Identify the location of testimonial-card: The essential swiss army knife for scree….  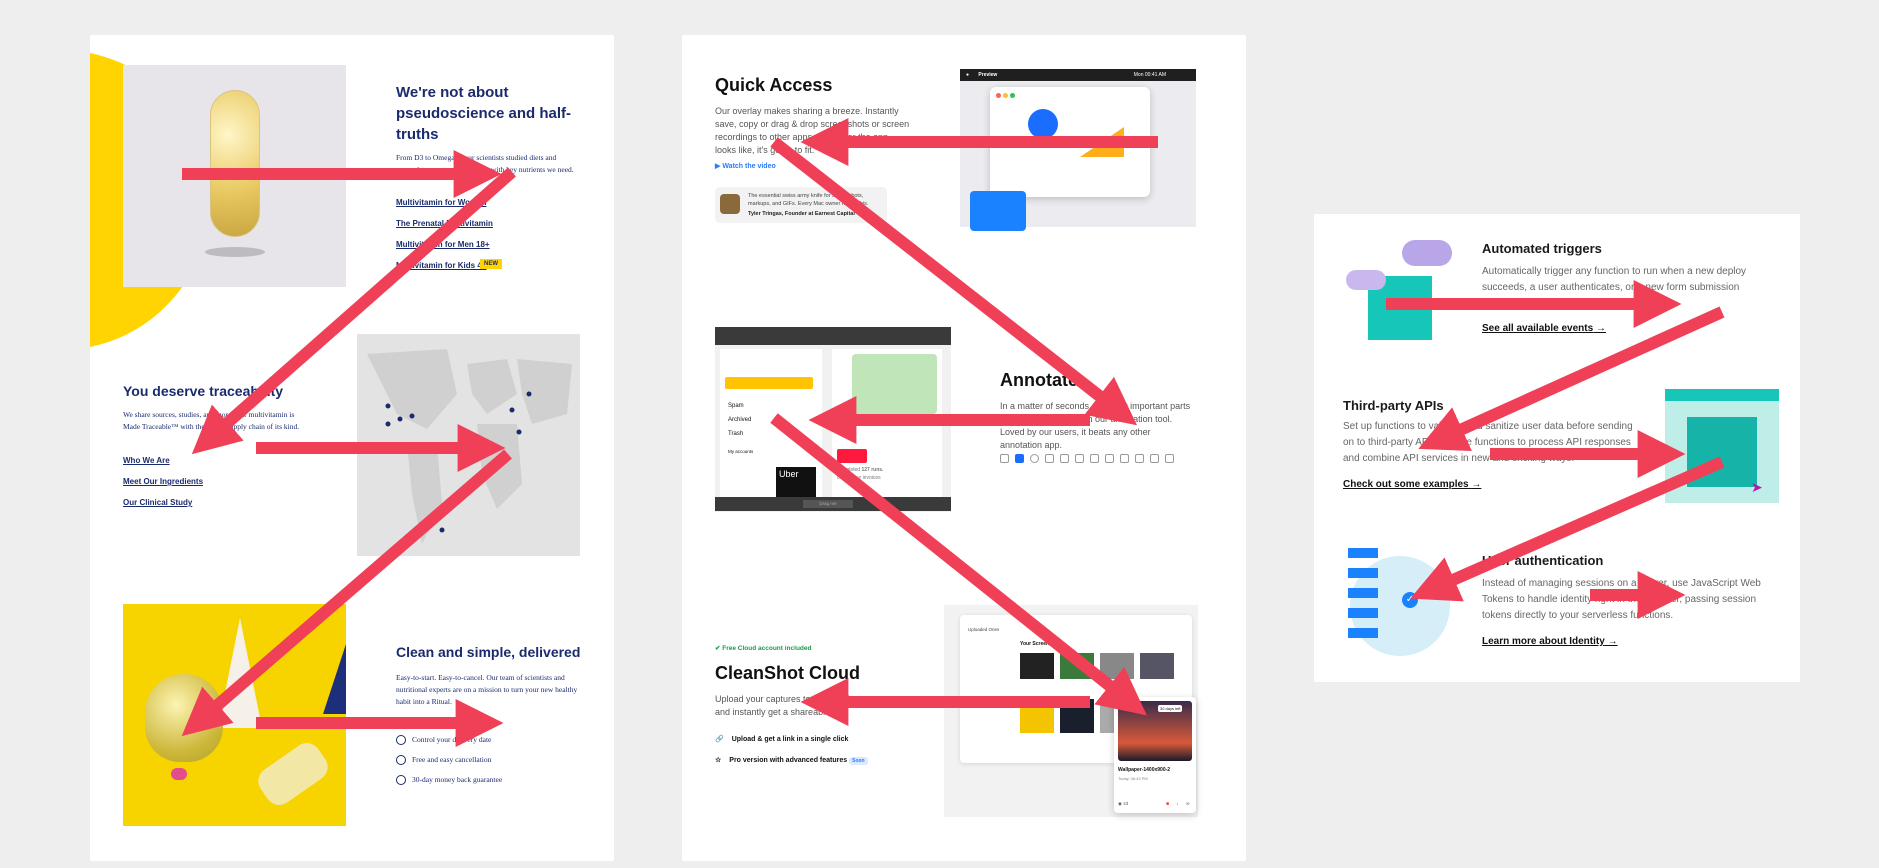
(801, 205).